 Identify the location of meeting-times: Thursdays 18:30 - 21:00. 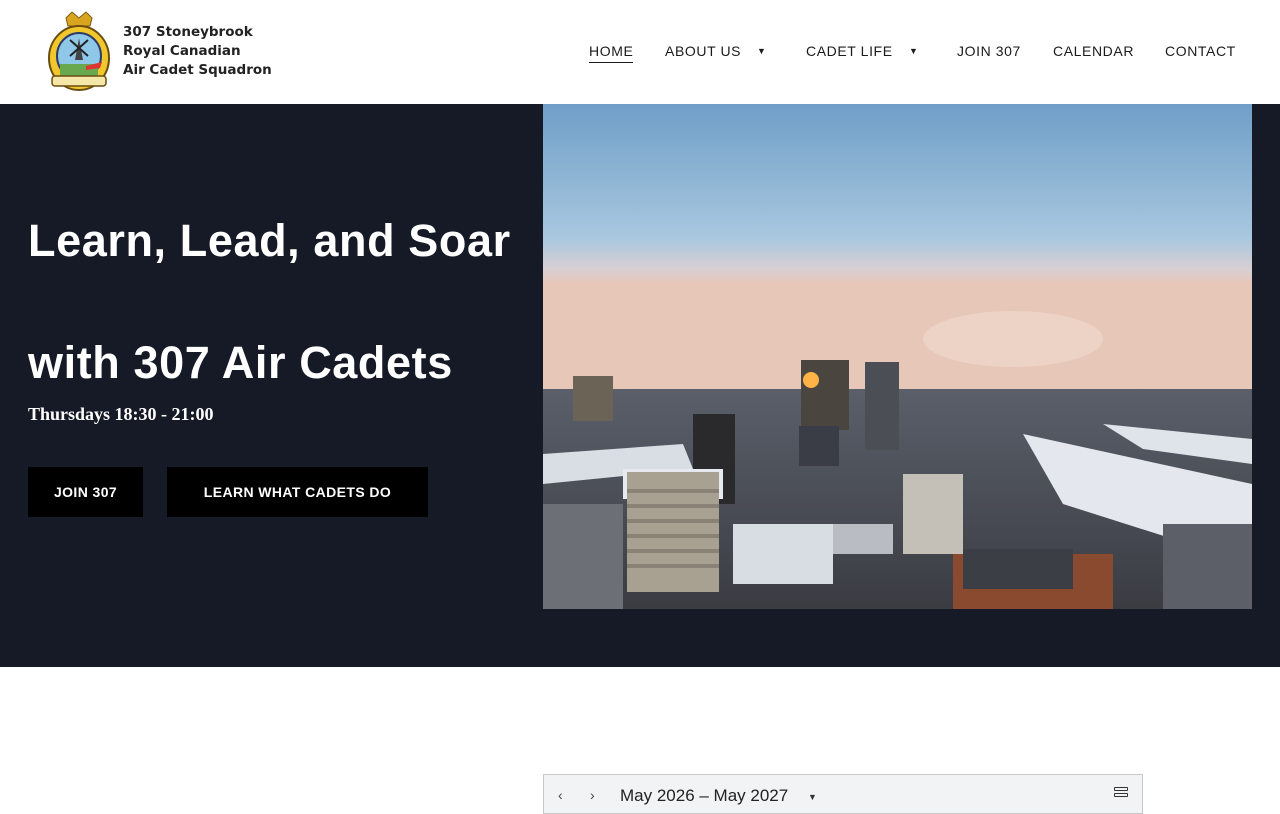
(121, 414).